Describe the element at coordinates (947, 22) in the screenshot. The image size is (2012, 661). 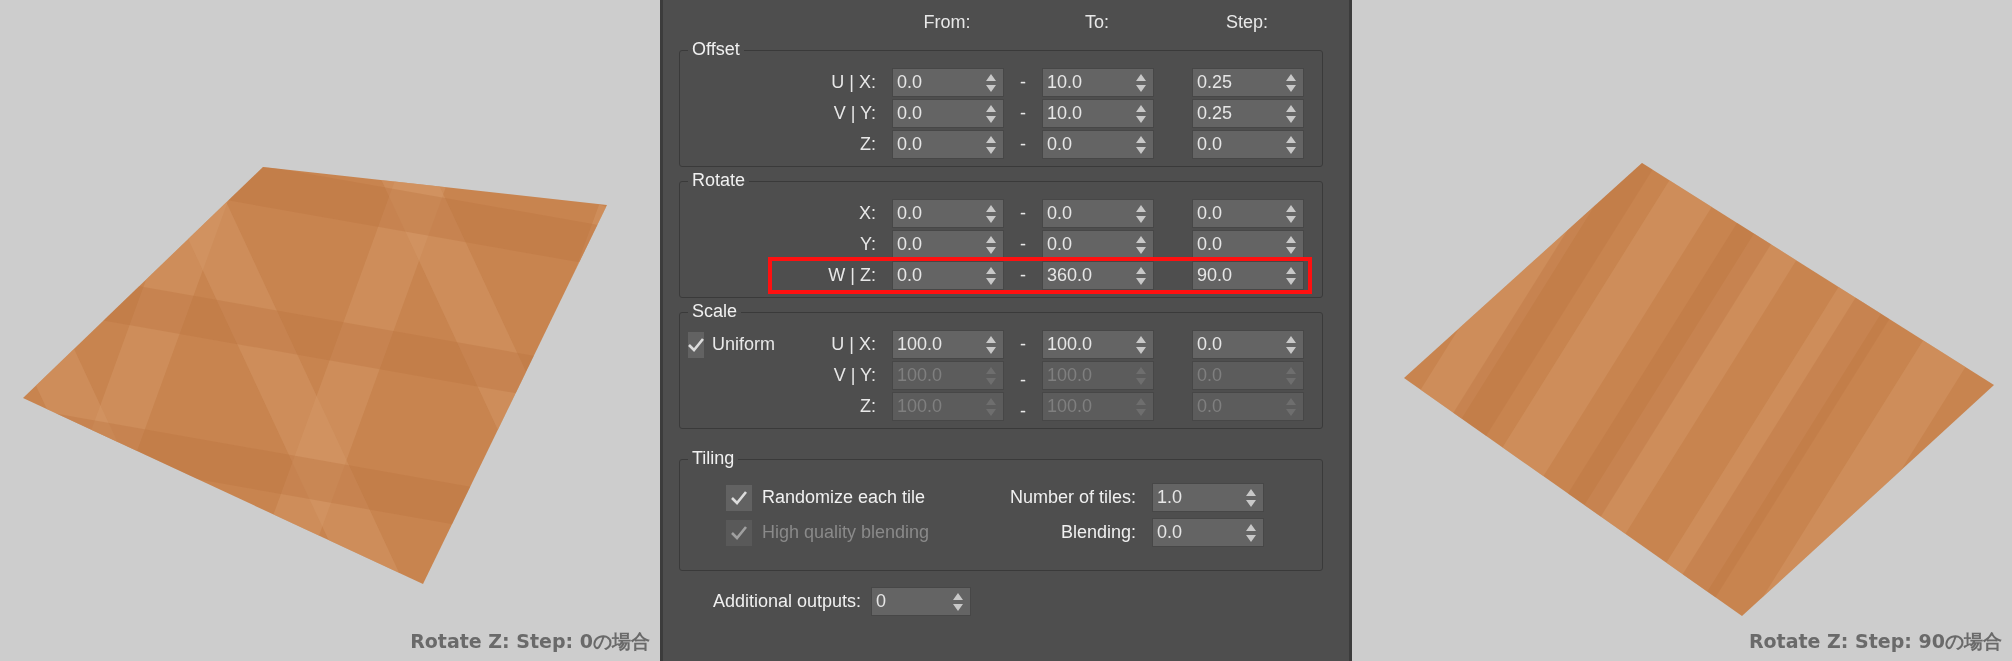
I see `column-header: From:` at that location.